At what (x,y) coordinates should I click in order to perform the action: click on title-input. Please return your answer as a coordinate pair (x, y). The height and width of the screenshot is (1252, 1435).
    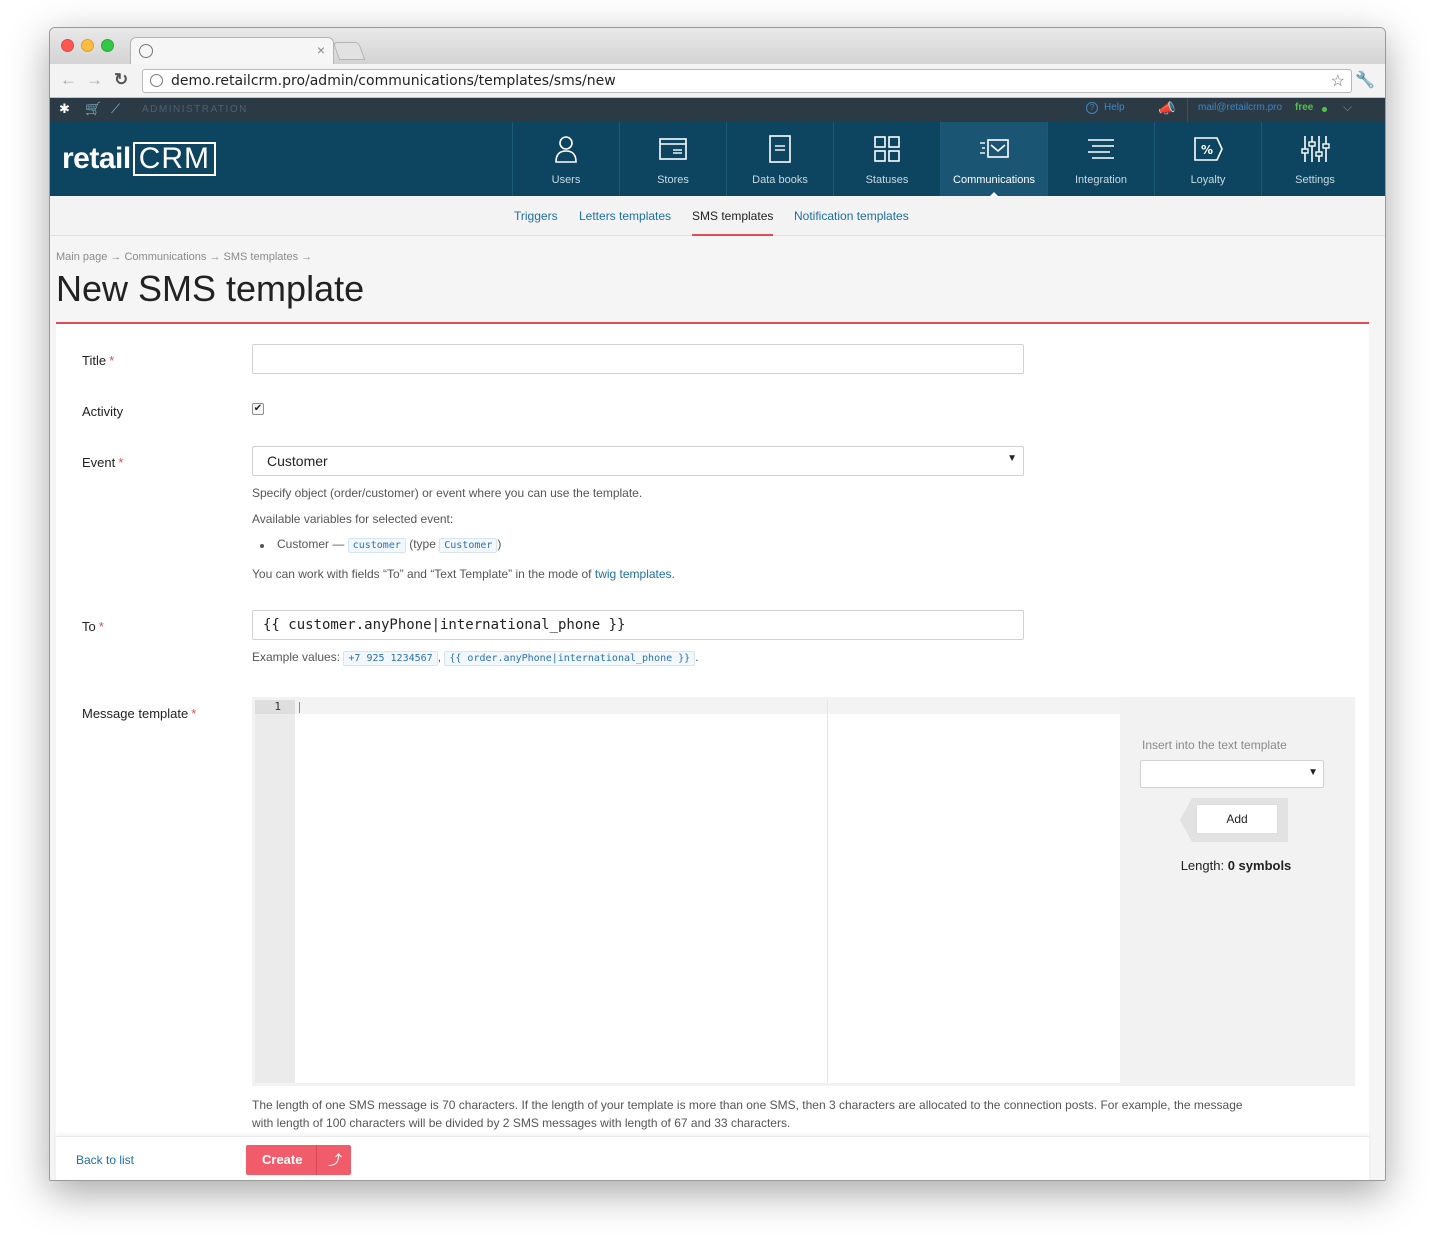
    Looking at the image, I should click on (638, 359).